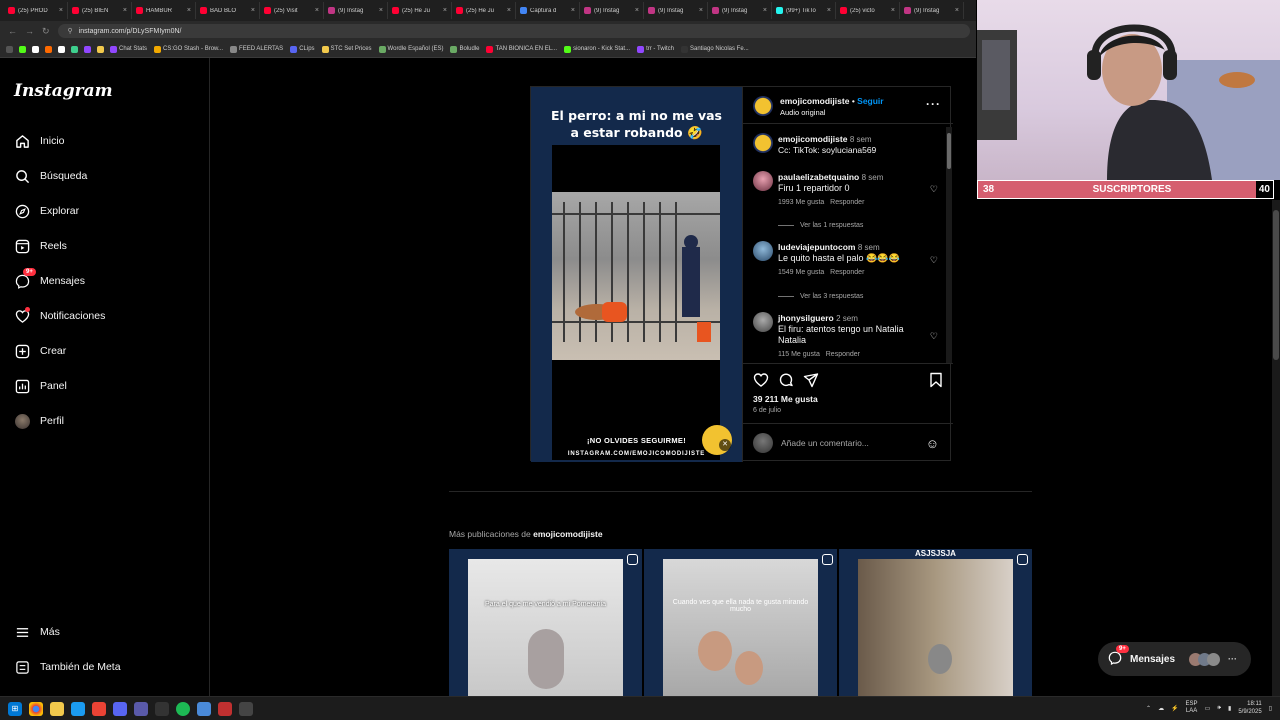  I want to click on more-posts-author: emojicomodijiste, so click(567, 534).